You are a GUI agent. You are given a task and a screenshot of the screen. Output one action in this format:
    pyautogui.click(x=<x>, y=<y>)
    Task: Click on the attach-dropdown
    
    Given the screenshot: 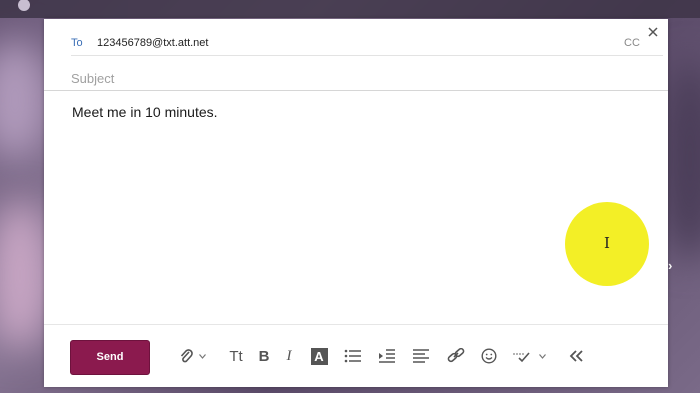 What is the action you would take?
    pyautogui.click(x=202, y=356)
    